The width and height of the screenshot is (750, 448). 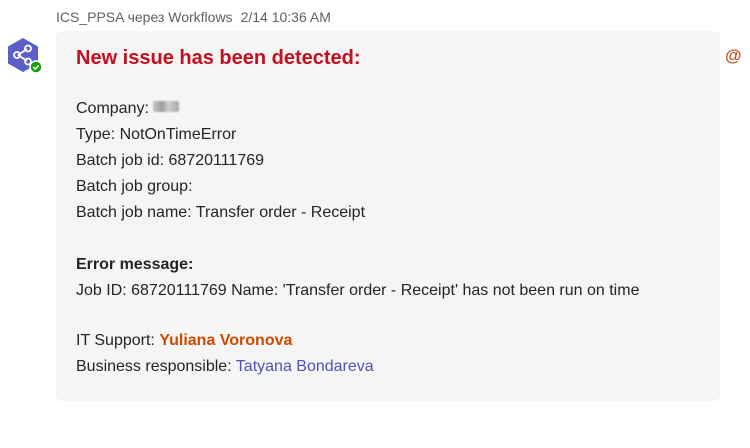 What do you see at coordinates (134, 186) in the screenshot?
I see `batch-group-line: Batch job group:` at bounding box center [134, 186].